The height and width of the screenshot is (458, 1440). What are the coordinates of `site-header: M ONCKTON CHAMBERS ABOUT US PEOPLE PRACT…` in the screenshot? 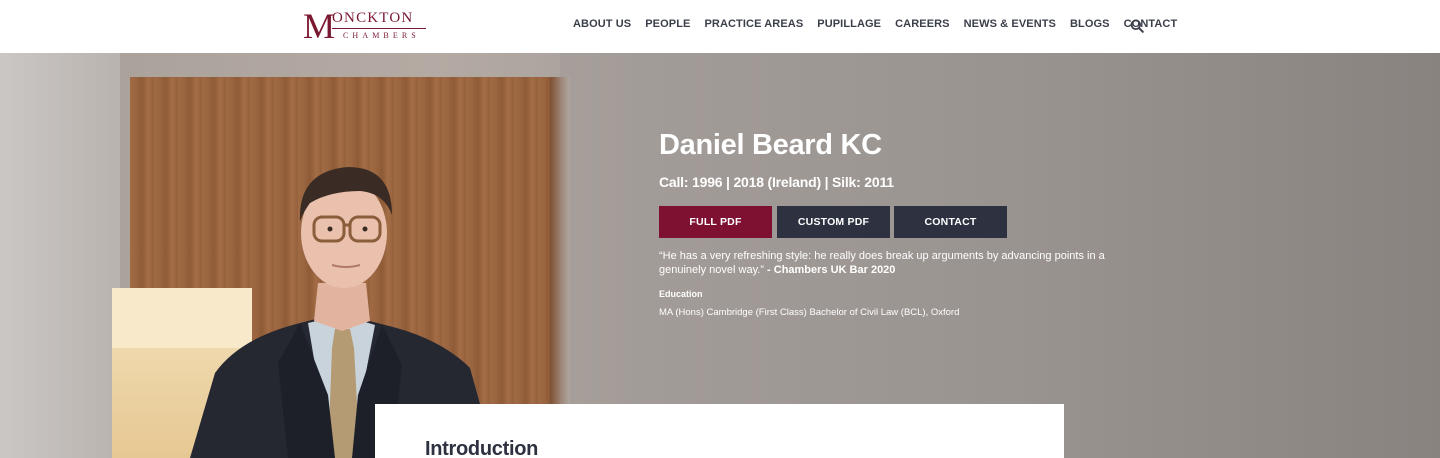 It's located at (720, 26).